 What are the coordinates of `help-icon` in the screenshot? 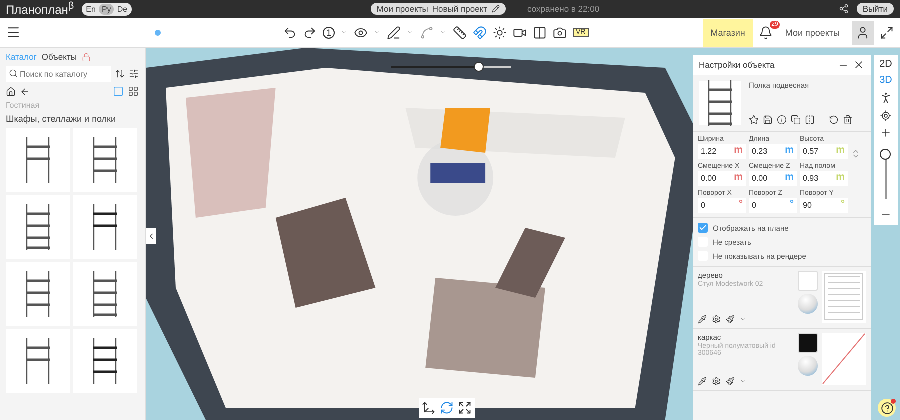 It's located at (887, 408).